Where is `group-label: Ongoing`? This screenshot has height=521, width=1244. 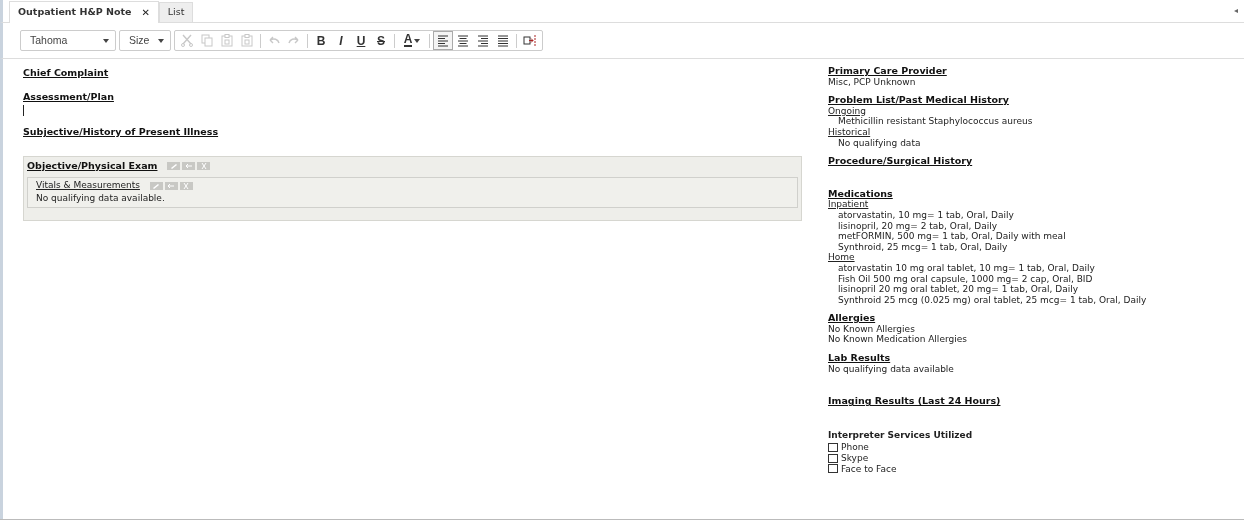 group-label: Ongoing is located at coordinates (847, 111).